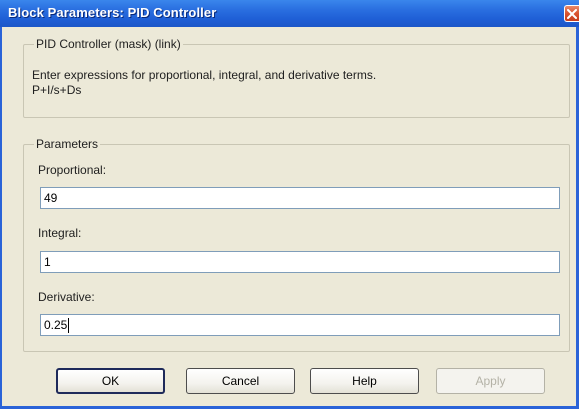  What do you see at coordinates (364, 381) in the screenshot?
I see `help-button: Help` at bounding box center [364, 381].